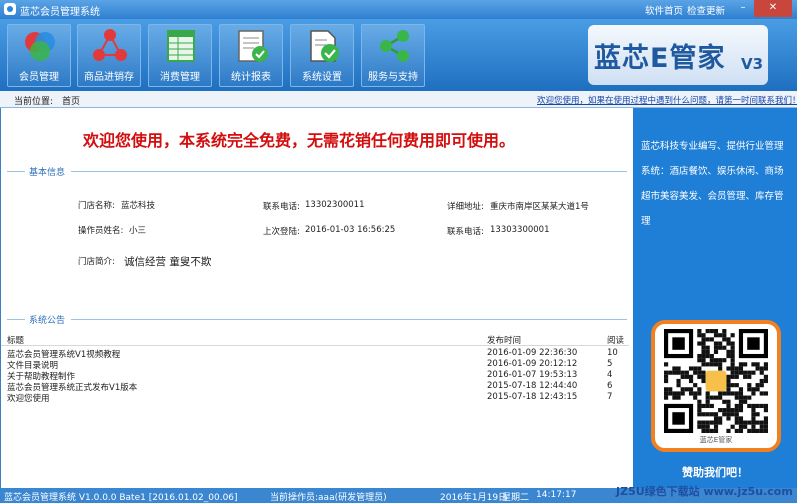 The height and width of the screenshot is (503, 797). Describe the element at coordinates (743, 8) in the screenshot. I see `minimize-icon: –` at that location.